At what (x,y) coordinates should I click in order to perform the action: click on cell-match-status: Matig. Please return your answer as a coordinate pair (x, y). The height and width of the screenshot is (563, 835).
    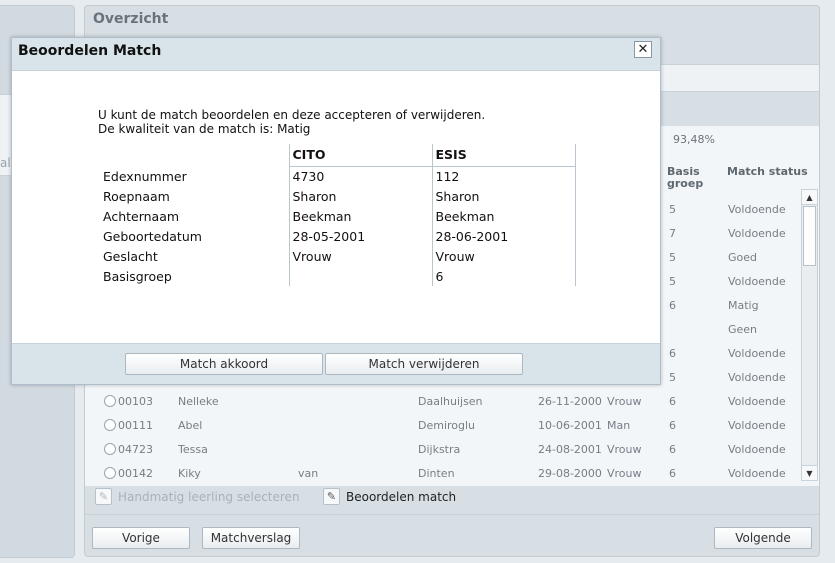
    Looking at the image, I should click on (743, 305).